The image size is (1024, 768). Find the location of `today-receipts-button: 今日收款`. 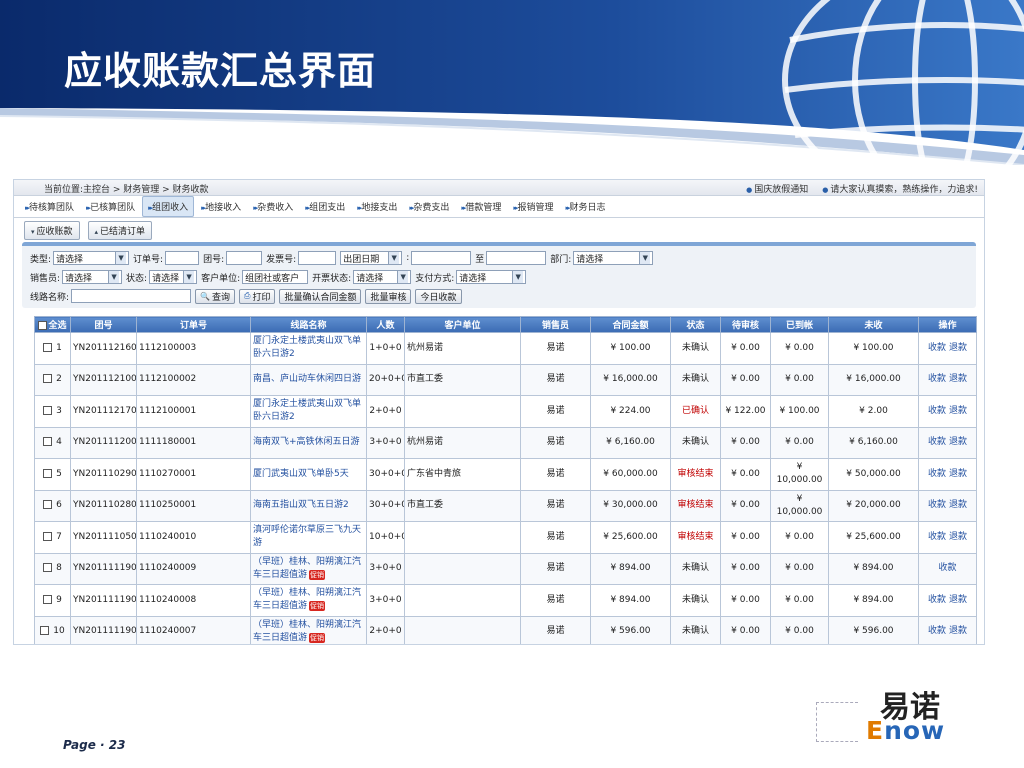

today-receipts-button: 今日收款 is located at coordinates (438, 296).